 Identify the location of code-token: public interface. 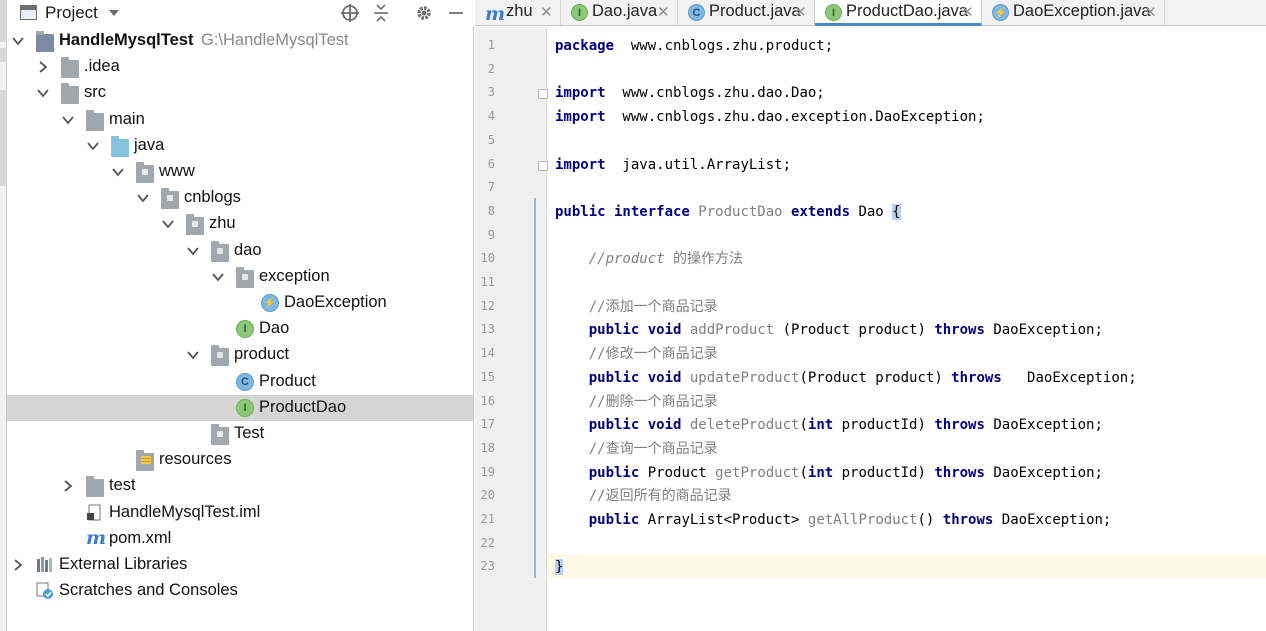
(627, 211).